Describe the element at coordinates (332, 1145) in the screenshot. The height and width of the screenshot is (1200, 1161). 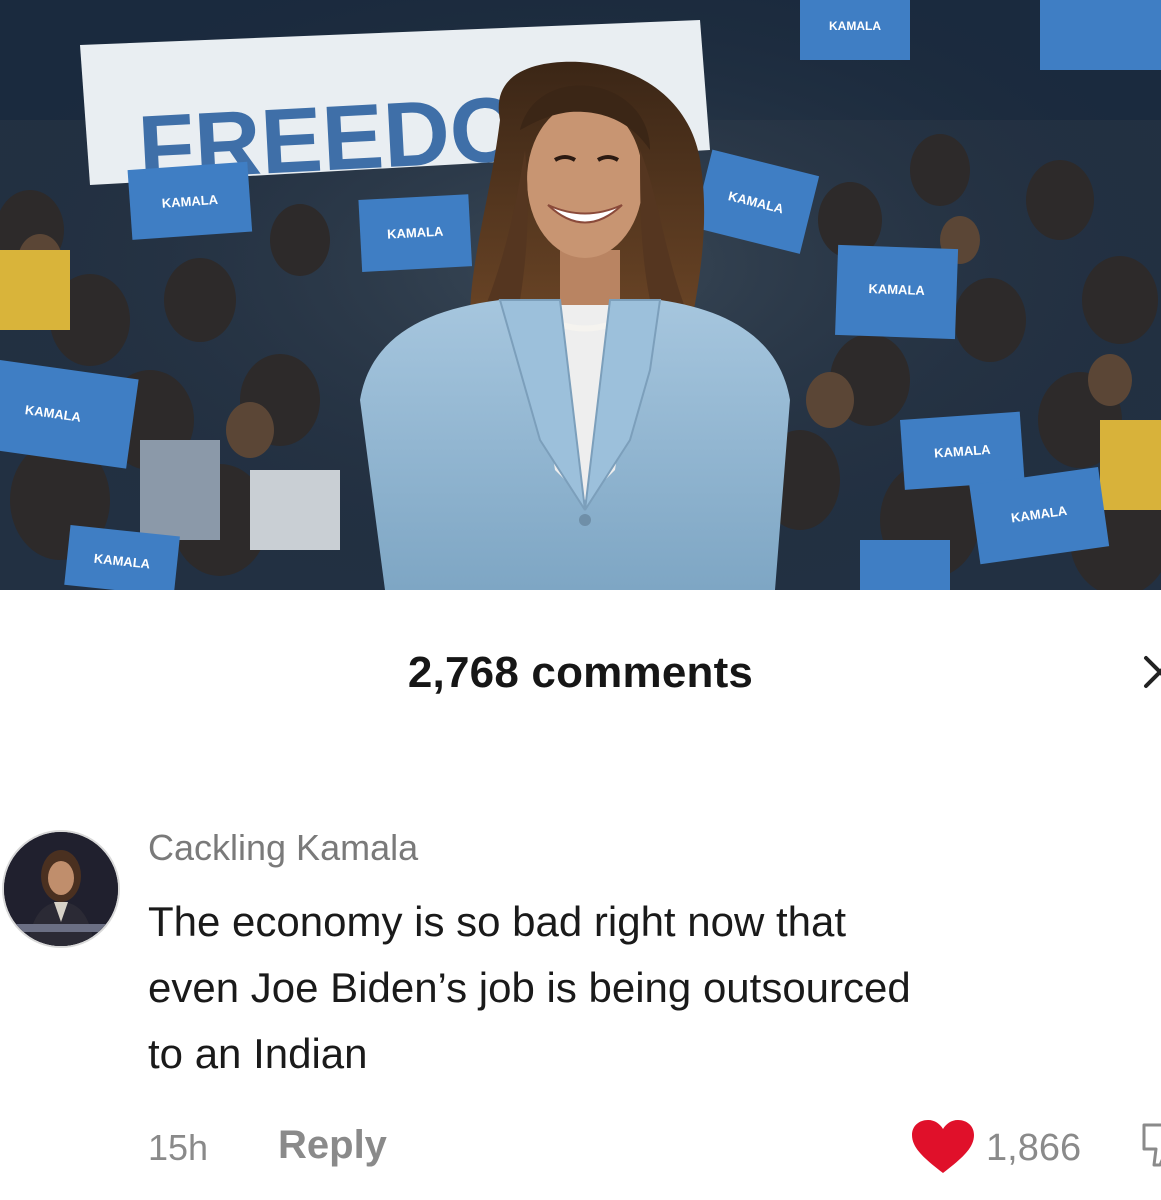
I see `reply-button: Reply` at that location.